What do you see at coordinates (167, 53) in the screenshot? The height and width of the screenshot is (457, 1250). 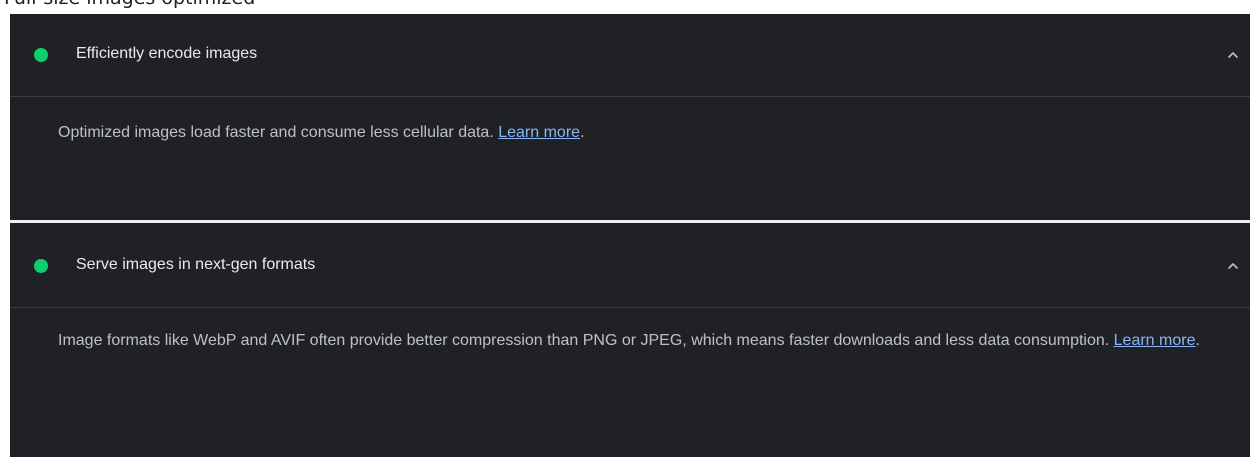 I see `audit-title: Efficiently encode images` at bounding box center [167, 53].